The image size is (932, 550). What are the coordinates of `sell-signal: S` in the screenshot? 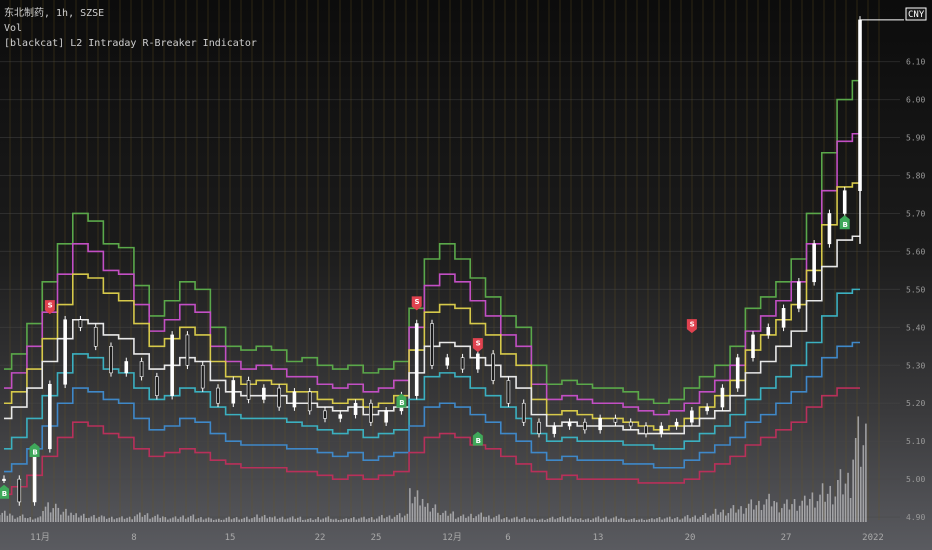 It's located at (691, 326).